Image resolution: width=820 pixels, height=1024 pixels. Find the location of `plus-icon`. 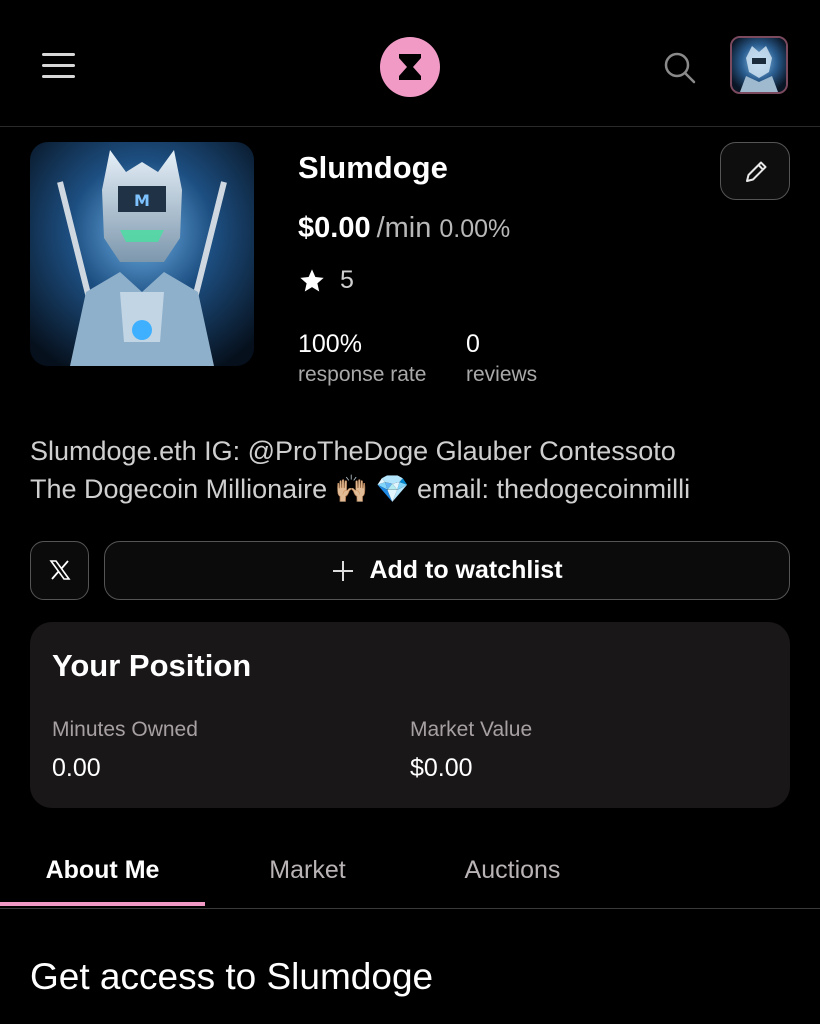

plus-icon is located at coordinates (343, 570).